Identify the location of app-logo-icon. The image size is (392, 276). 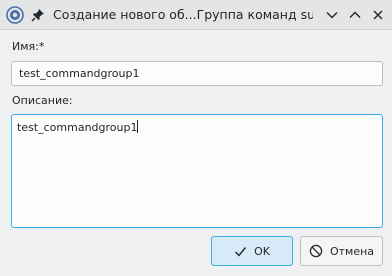
(15, 15).